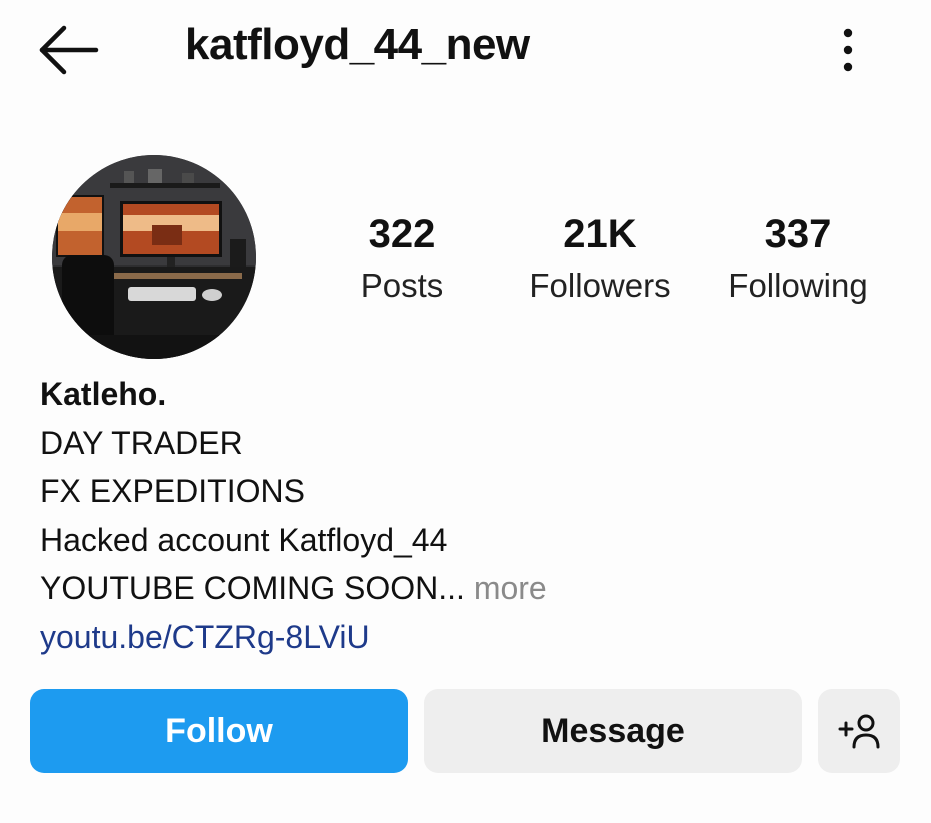 This screenshot has height=823, width=931. What do you see at coordinates (402, 259) in the screenshot?
I see `posts-count: 322 Posts` at bounding box center [402, 259].